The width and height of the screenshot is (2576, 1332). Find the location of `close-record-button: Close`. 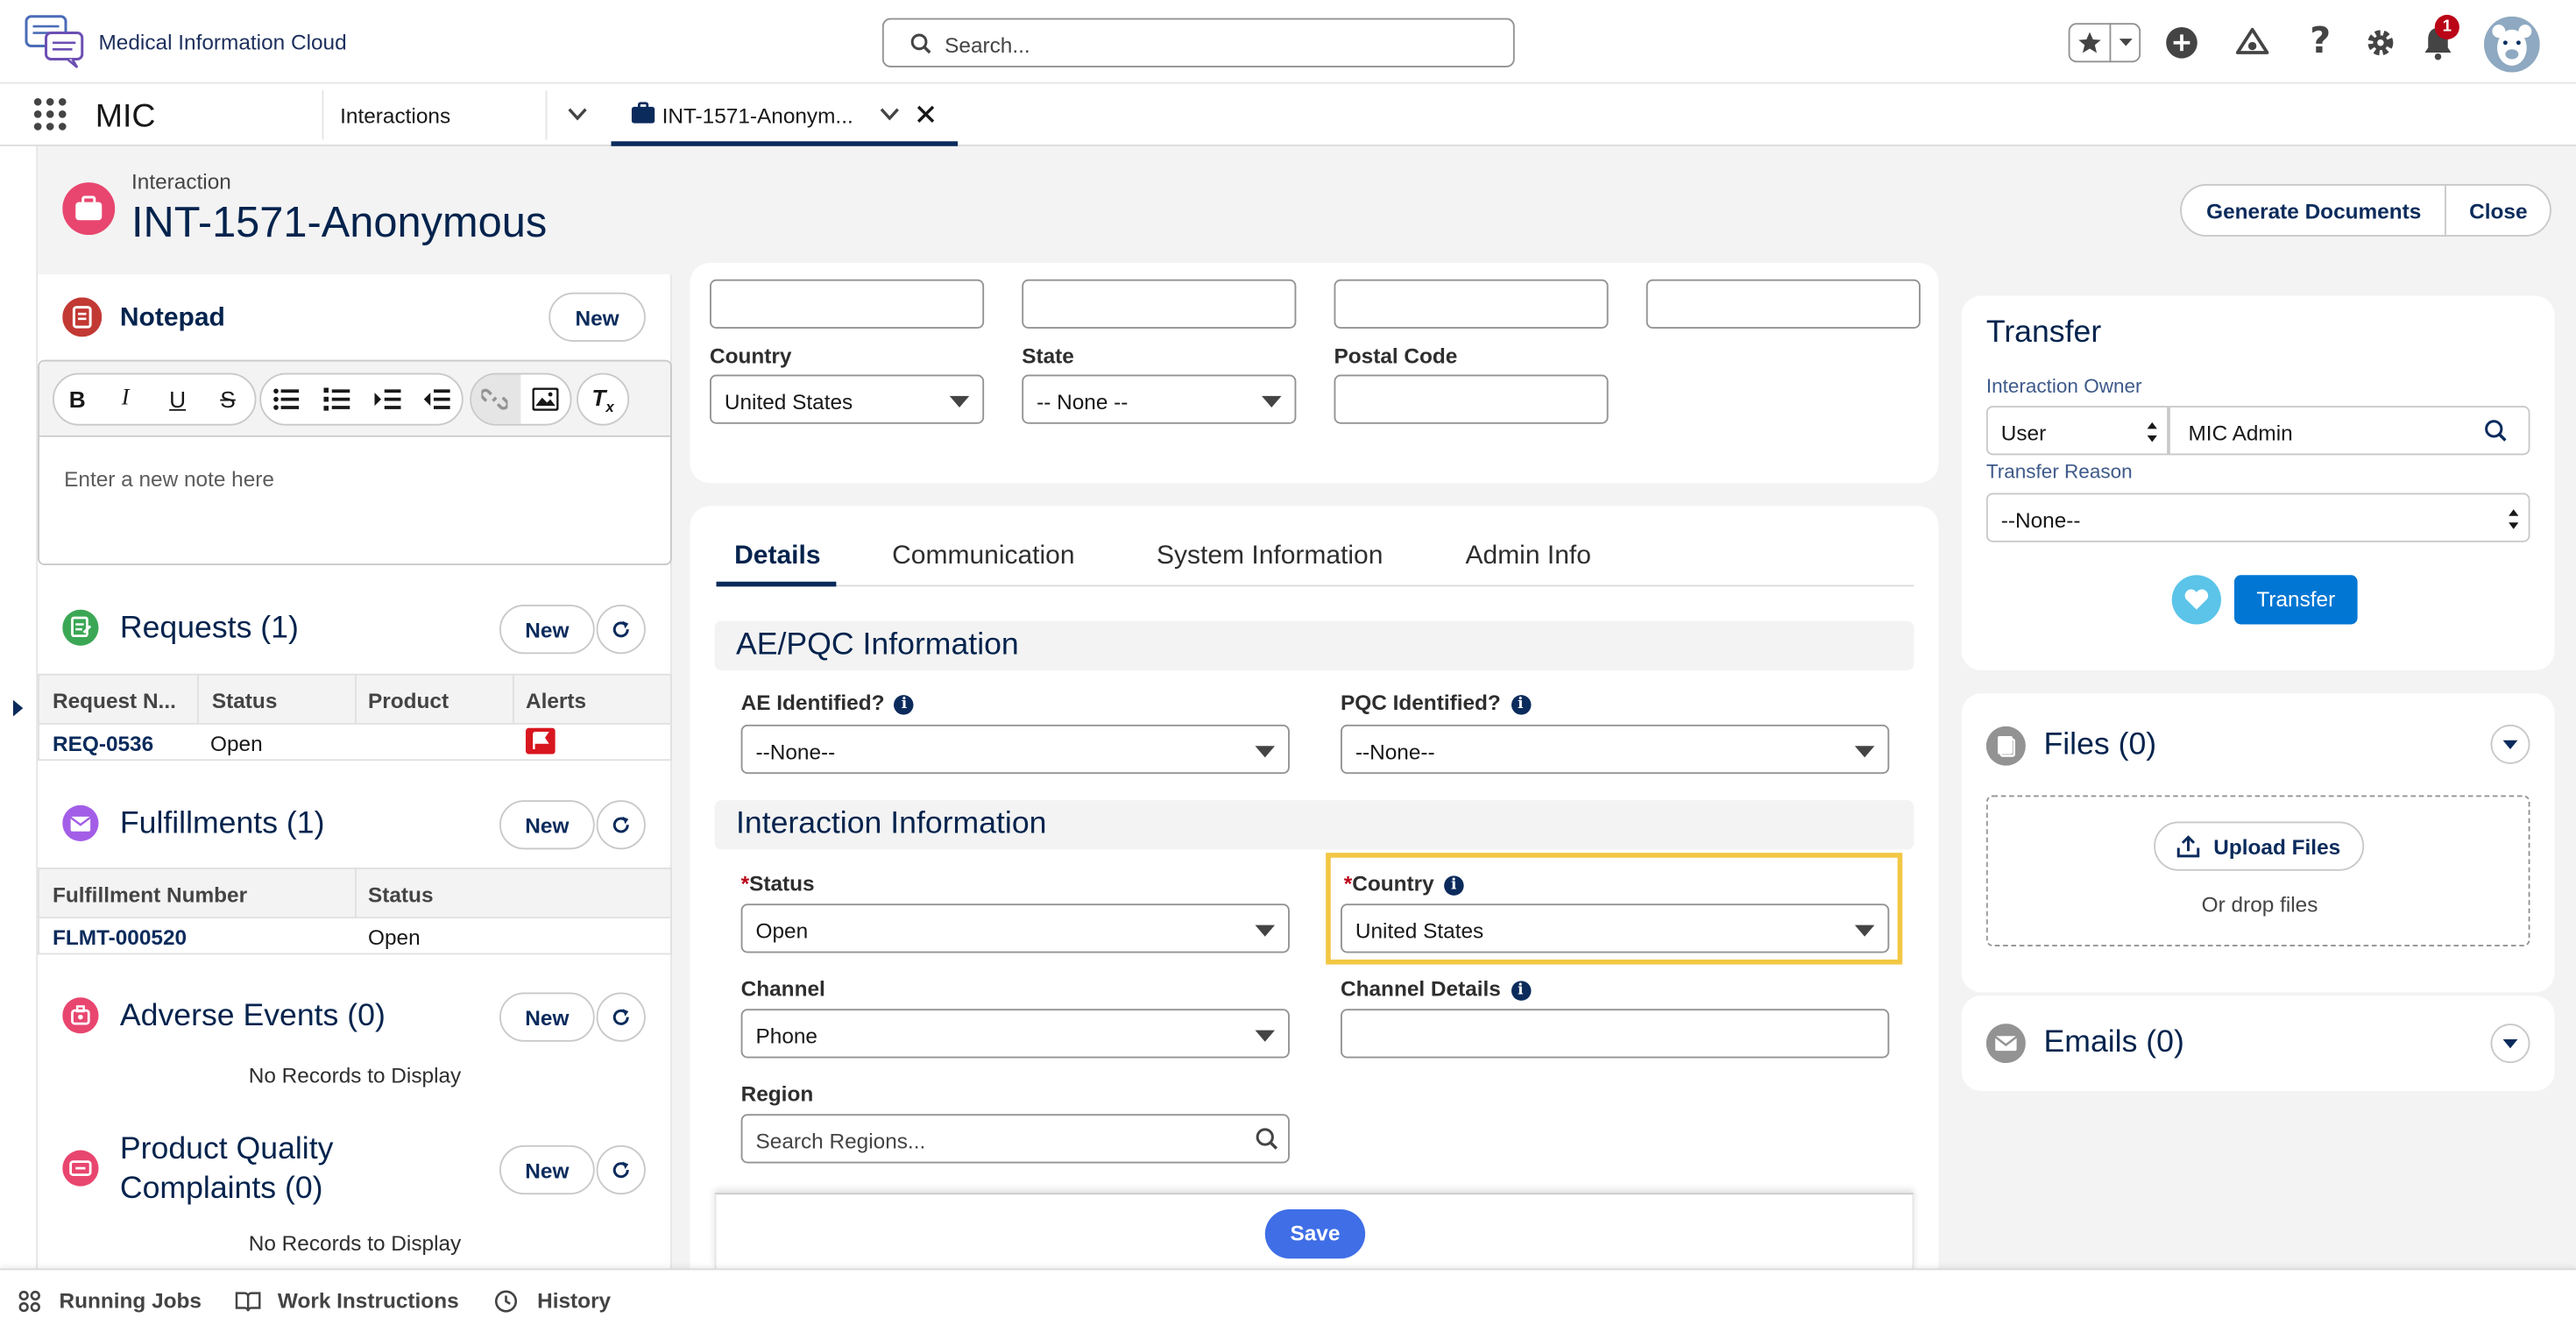

close-record-button: Close is located at coordinates (2498, 211).